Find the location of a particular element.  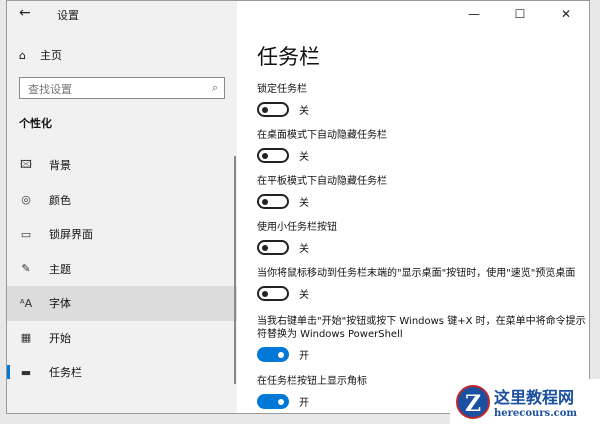

search-placeholder: 查找设置 is located at coordinates (50, 89).